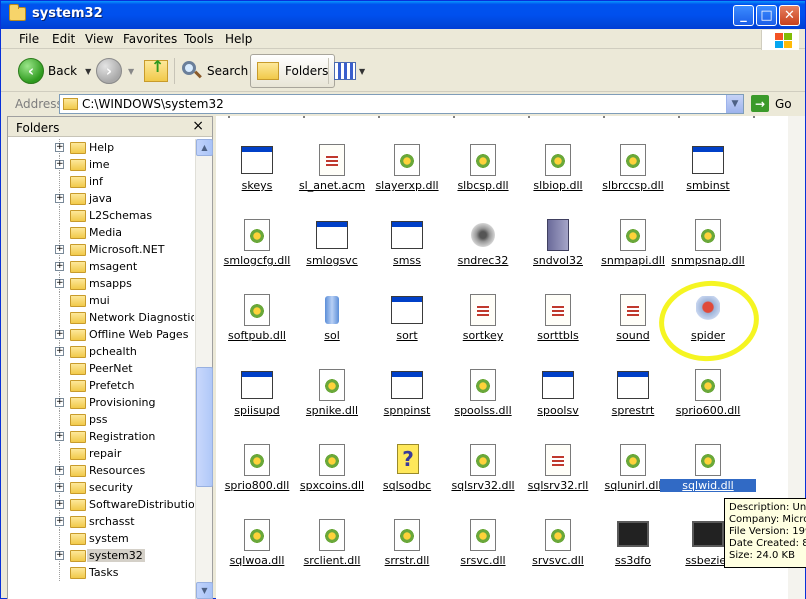 This screenshot has height=599, width=806. What do you see at coordinates (63, 39) in the screenshot?
I see `menu-edit: Edit` at bounding box center [63, 39].